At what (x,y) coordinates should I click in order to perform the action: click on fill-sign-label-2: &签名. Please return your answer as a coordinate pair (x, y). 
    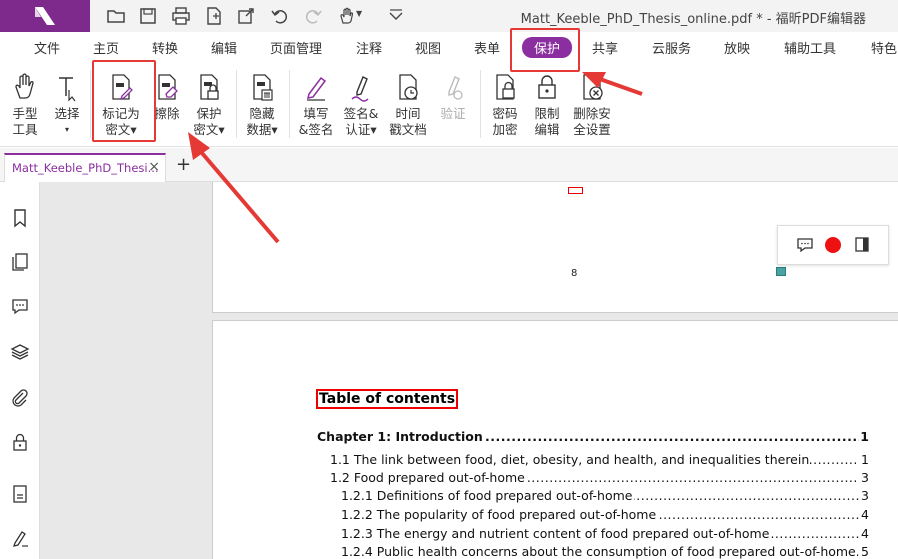
    Looking at the image, I should click on (316, 129).